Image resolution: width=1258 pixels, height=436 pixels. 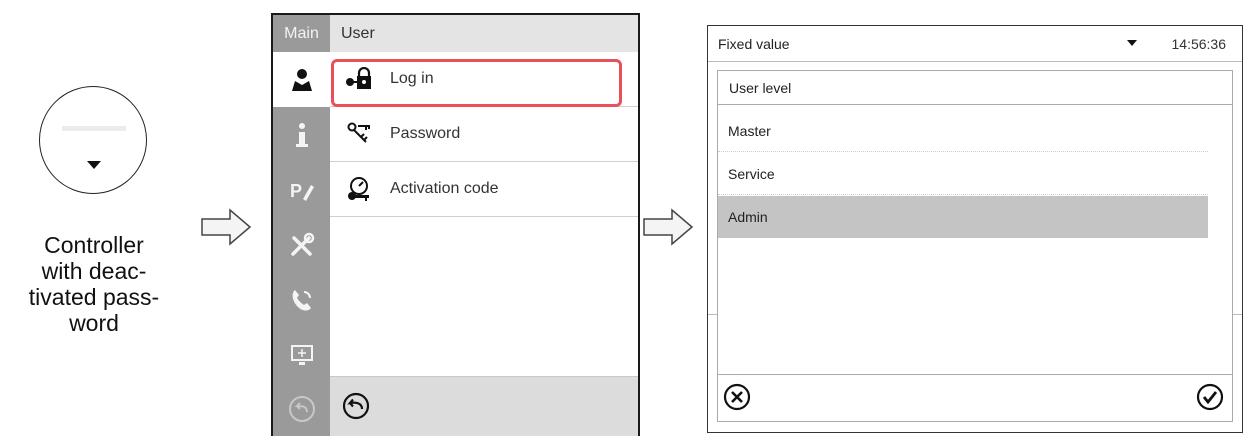 I want to click on option-master: Master, so click(x=963, y=131).